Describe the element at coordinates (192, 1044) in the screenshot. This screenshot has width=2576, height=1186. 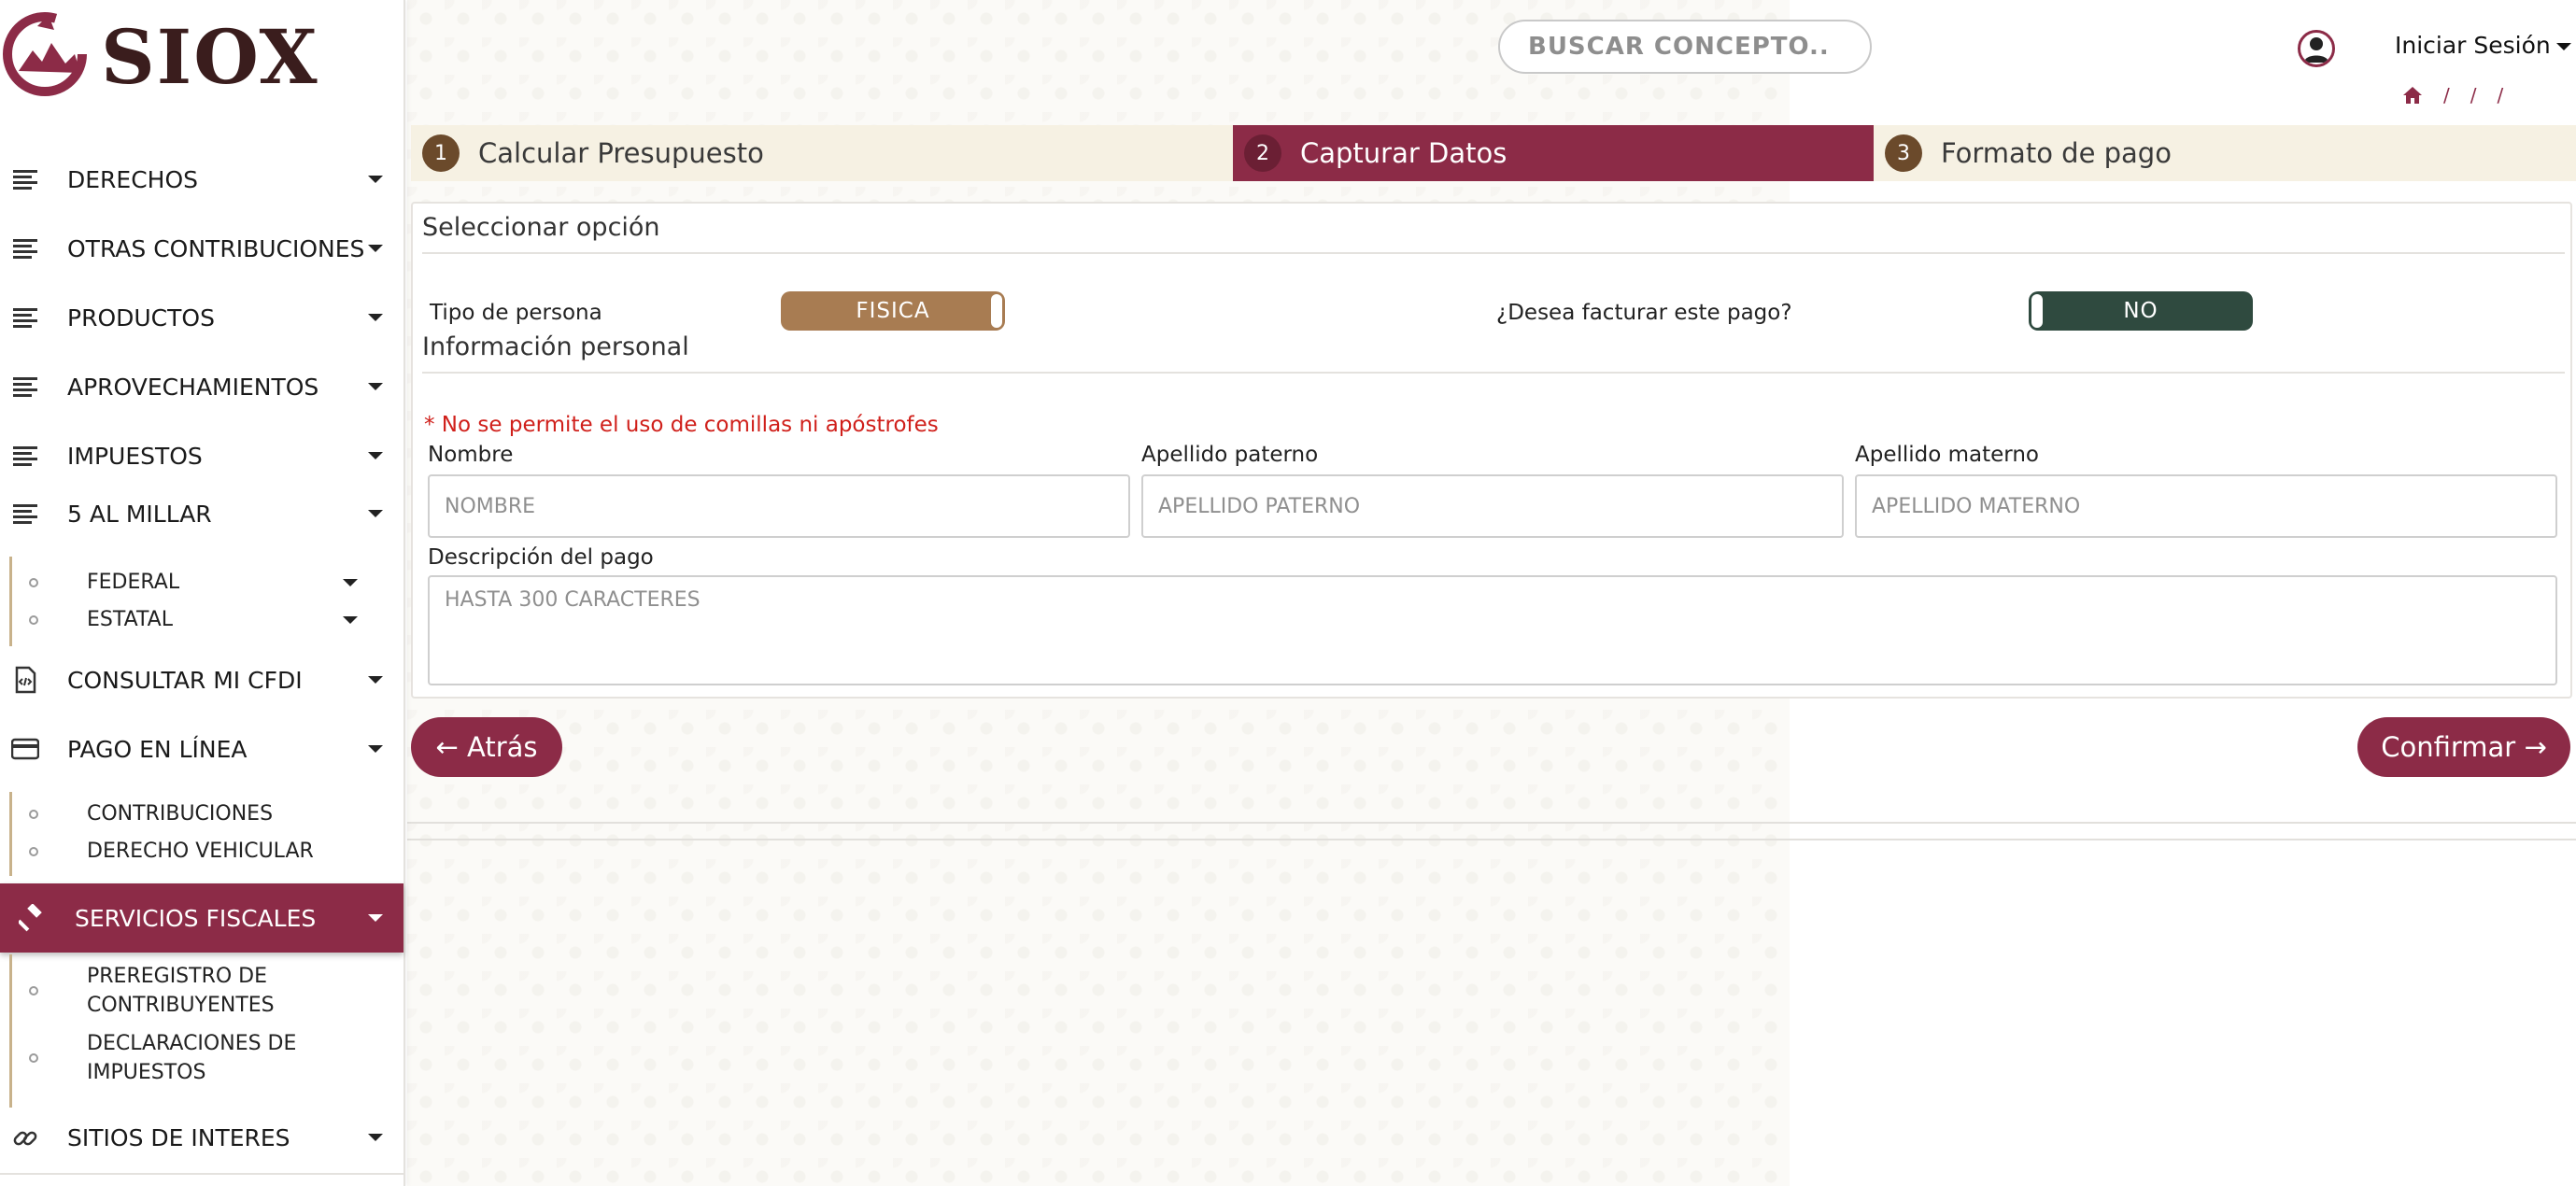
I see `sidebar-subitem-label-line1: DECLARACIONES DE` at that location.